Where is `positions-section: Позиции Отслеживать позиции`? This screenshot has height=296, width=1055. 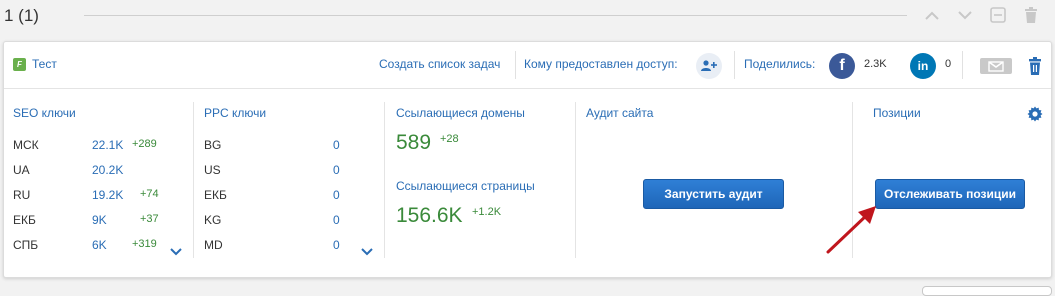 positions-section: Позиции Отслеживать позиции is located at coordinates (962, 184).